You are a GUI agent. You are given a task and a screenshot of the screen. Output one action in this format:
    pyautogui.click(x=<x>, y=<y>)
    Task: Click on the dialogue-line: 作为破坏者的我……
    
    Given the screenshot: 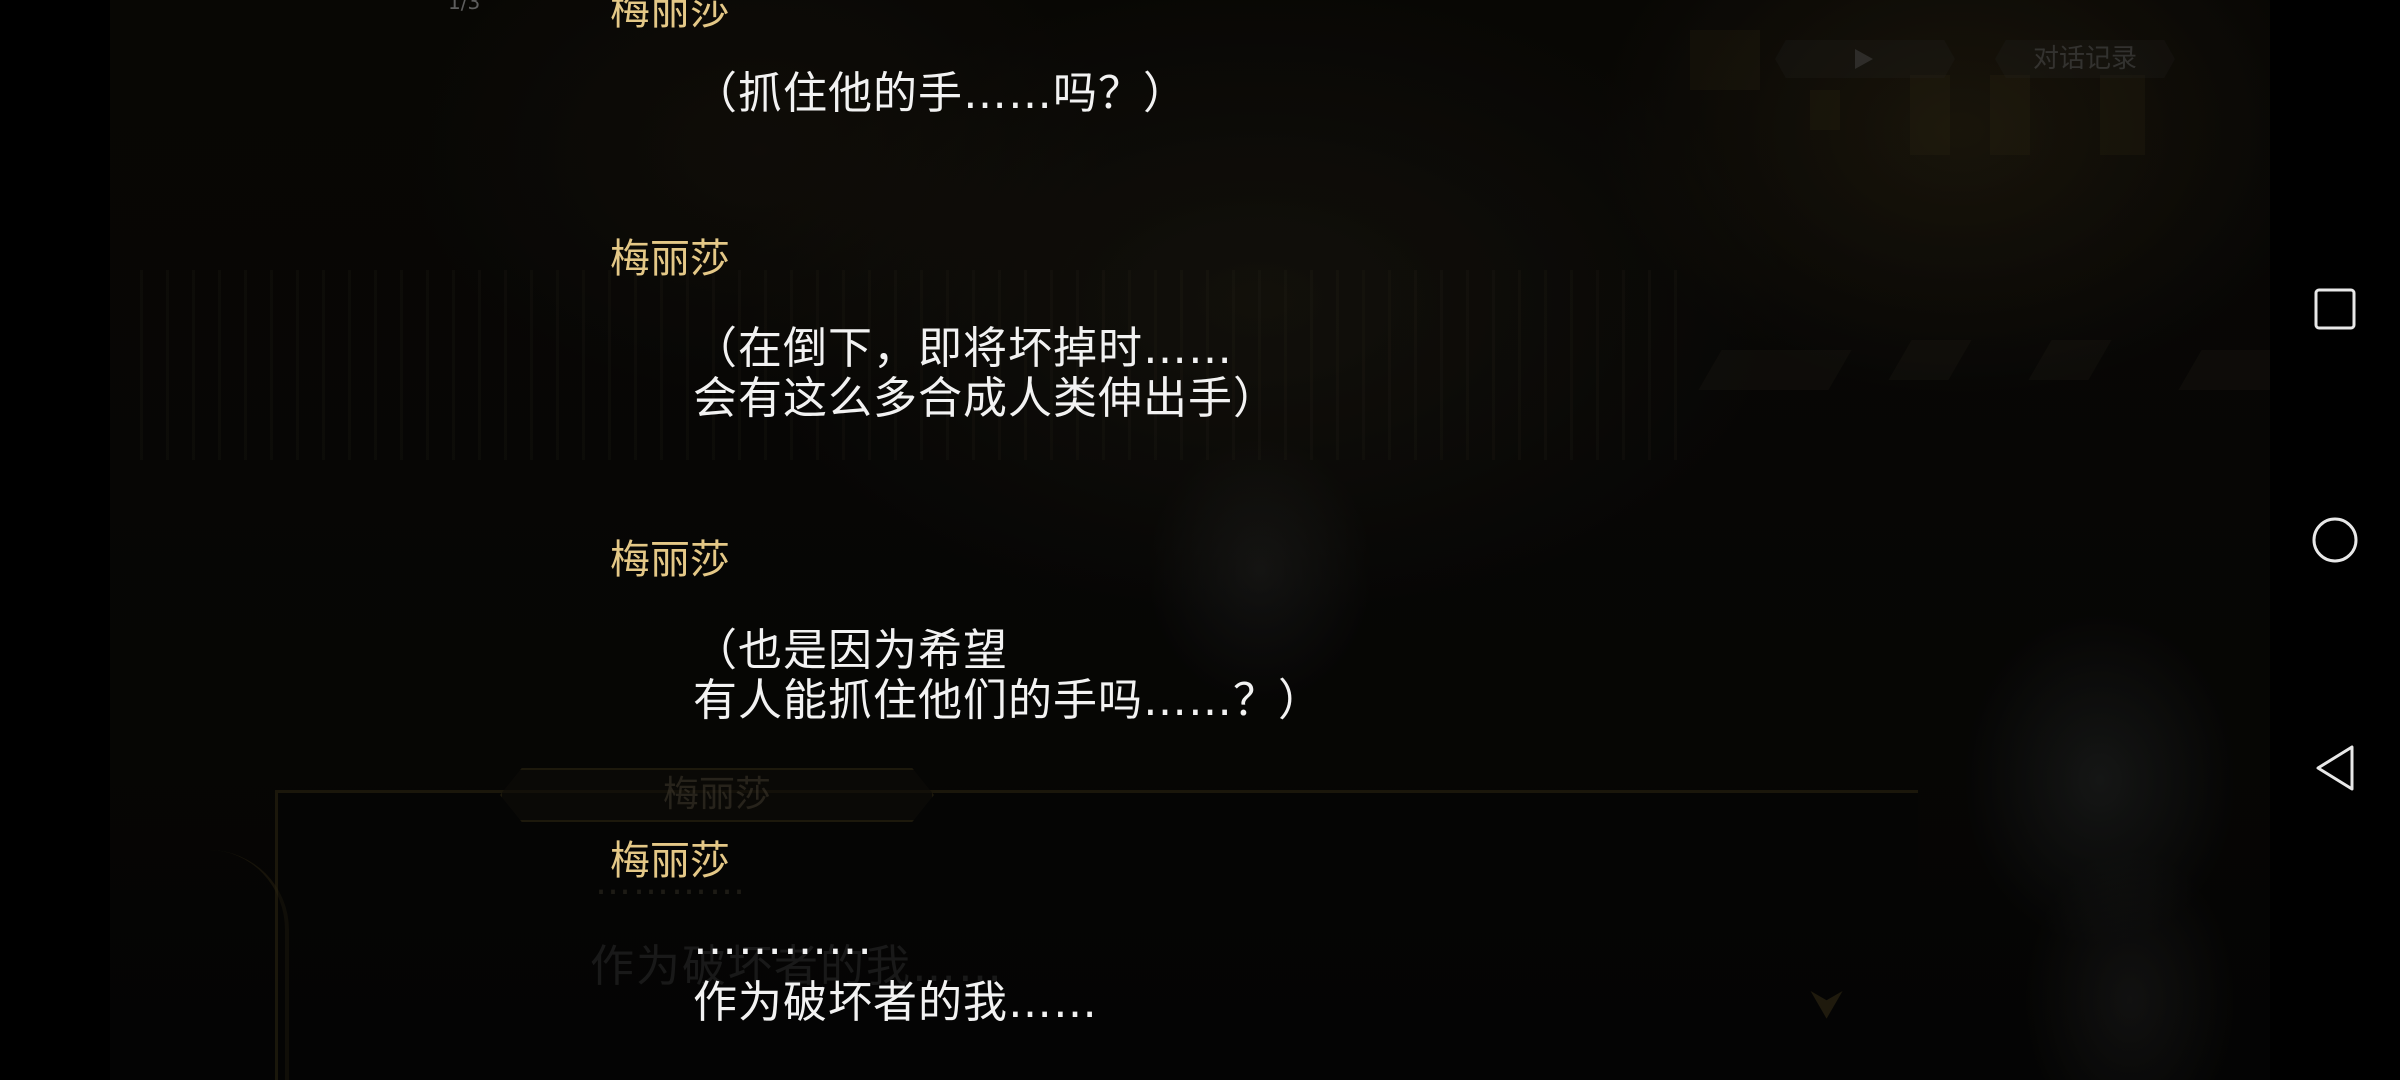 What is the action you would take?
    pyautogui.click(x=895, y=1002)
    